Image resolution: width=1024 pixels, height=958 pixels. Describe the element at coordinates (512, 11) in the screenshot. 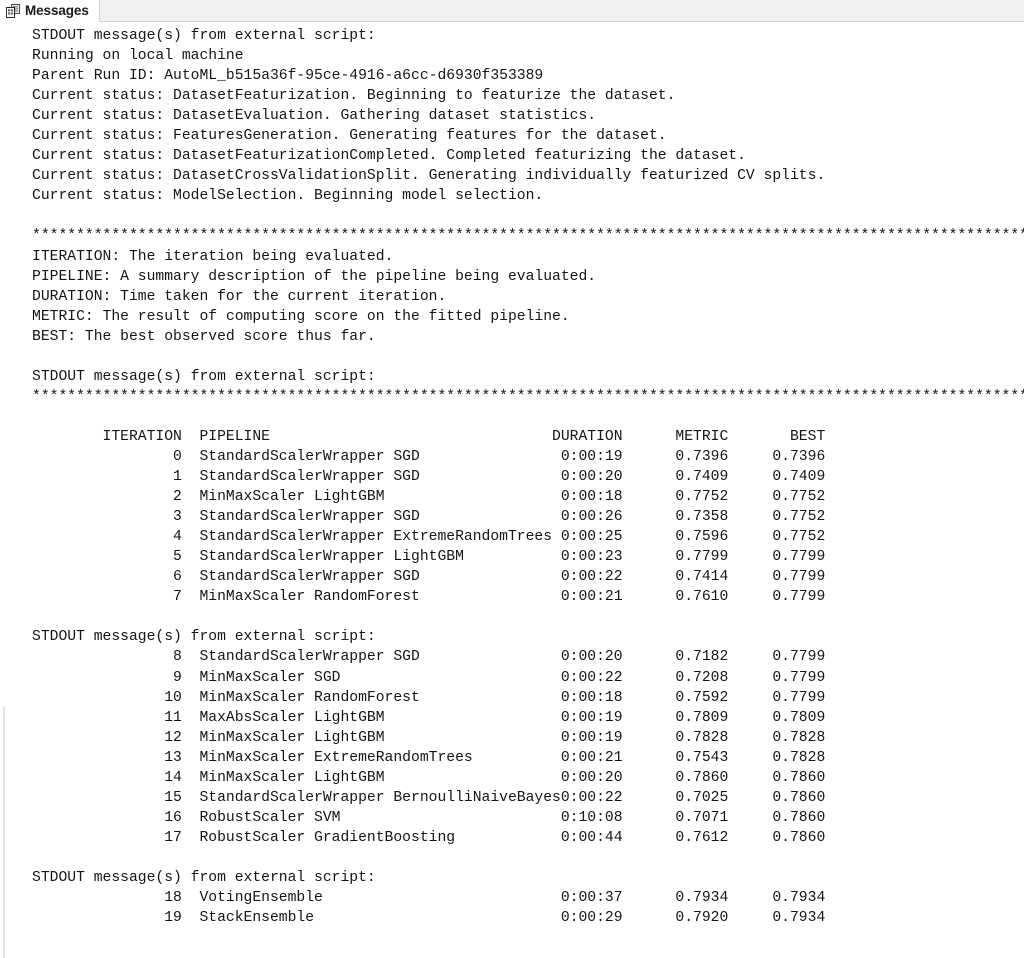

I see `tab-strip: Messages` at that location.